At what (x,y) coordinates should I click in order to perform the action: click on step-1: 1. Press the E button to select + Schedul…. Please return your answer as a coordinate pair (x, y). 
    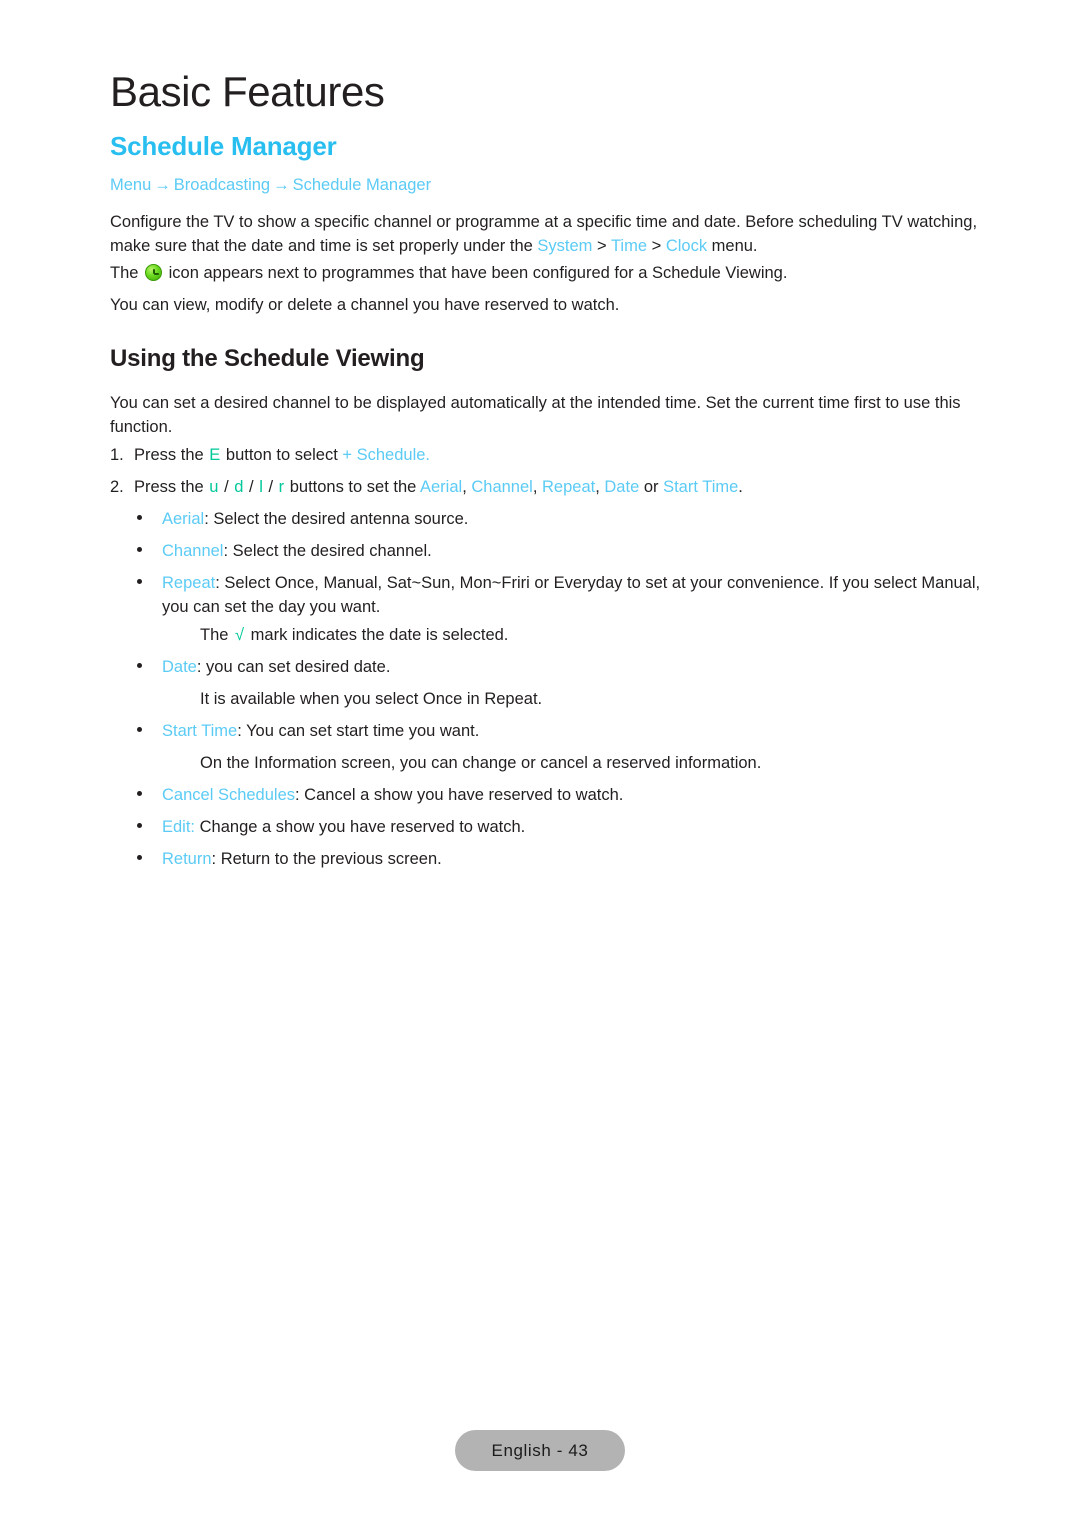
    Looking at the image, I should click on (550, 456).